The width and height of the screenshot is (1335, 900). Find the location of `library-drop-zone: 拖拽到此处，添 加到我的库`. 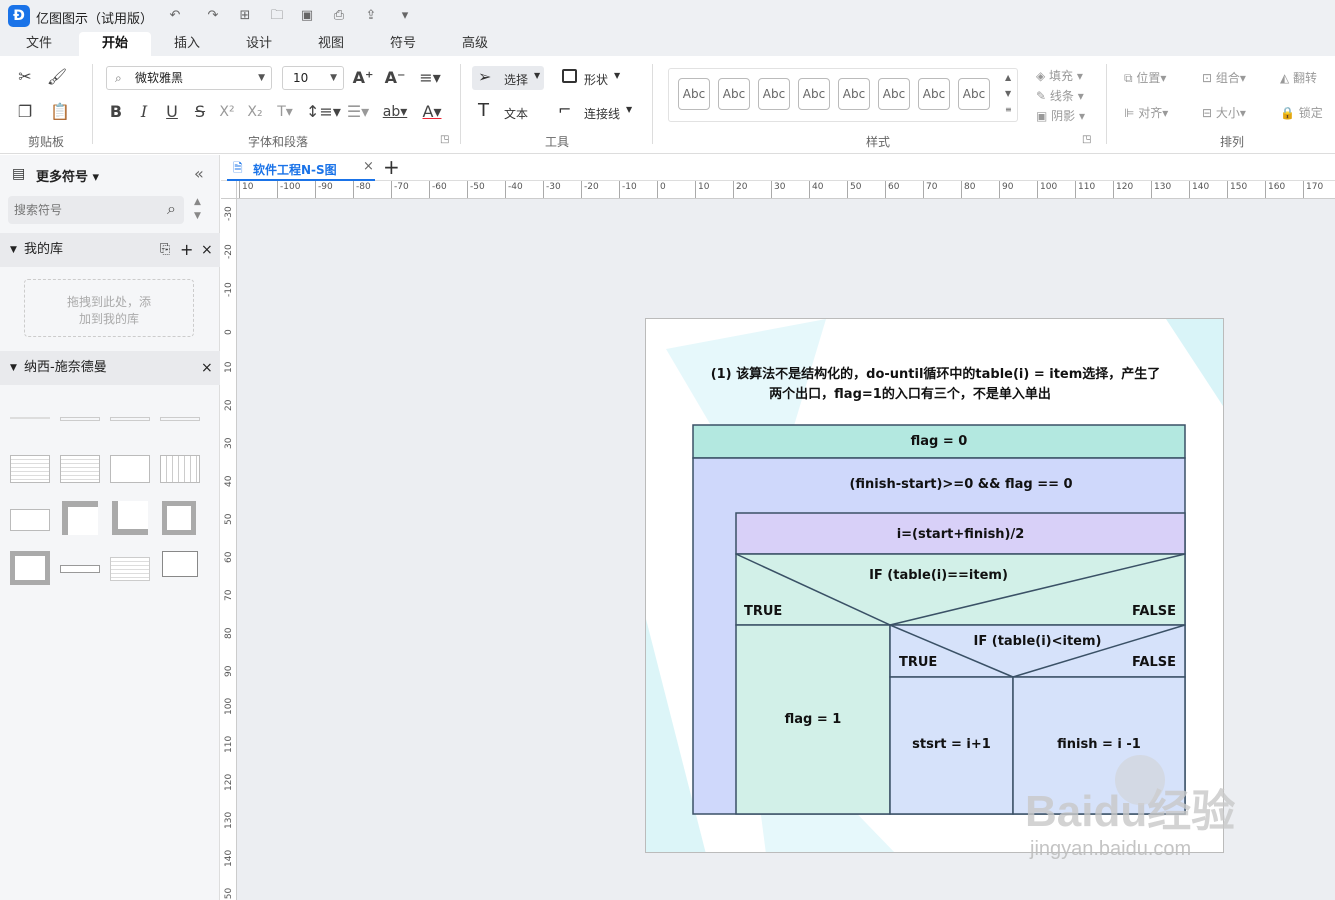

library-drop-zone: 拖拽到此处，添 加到我的库 is located at coordinates (109, 308).